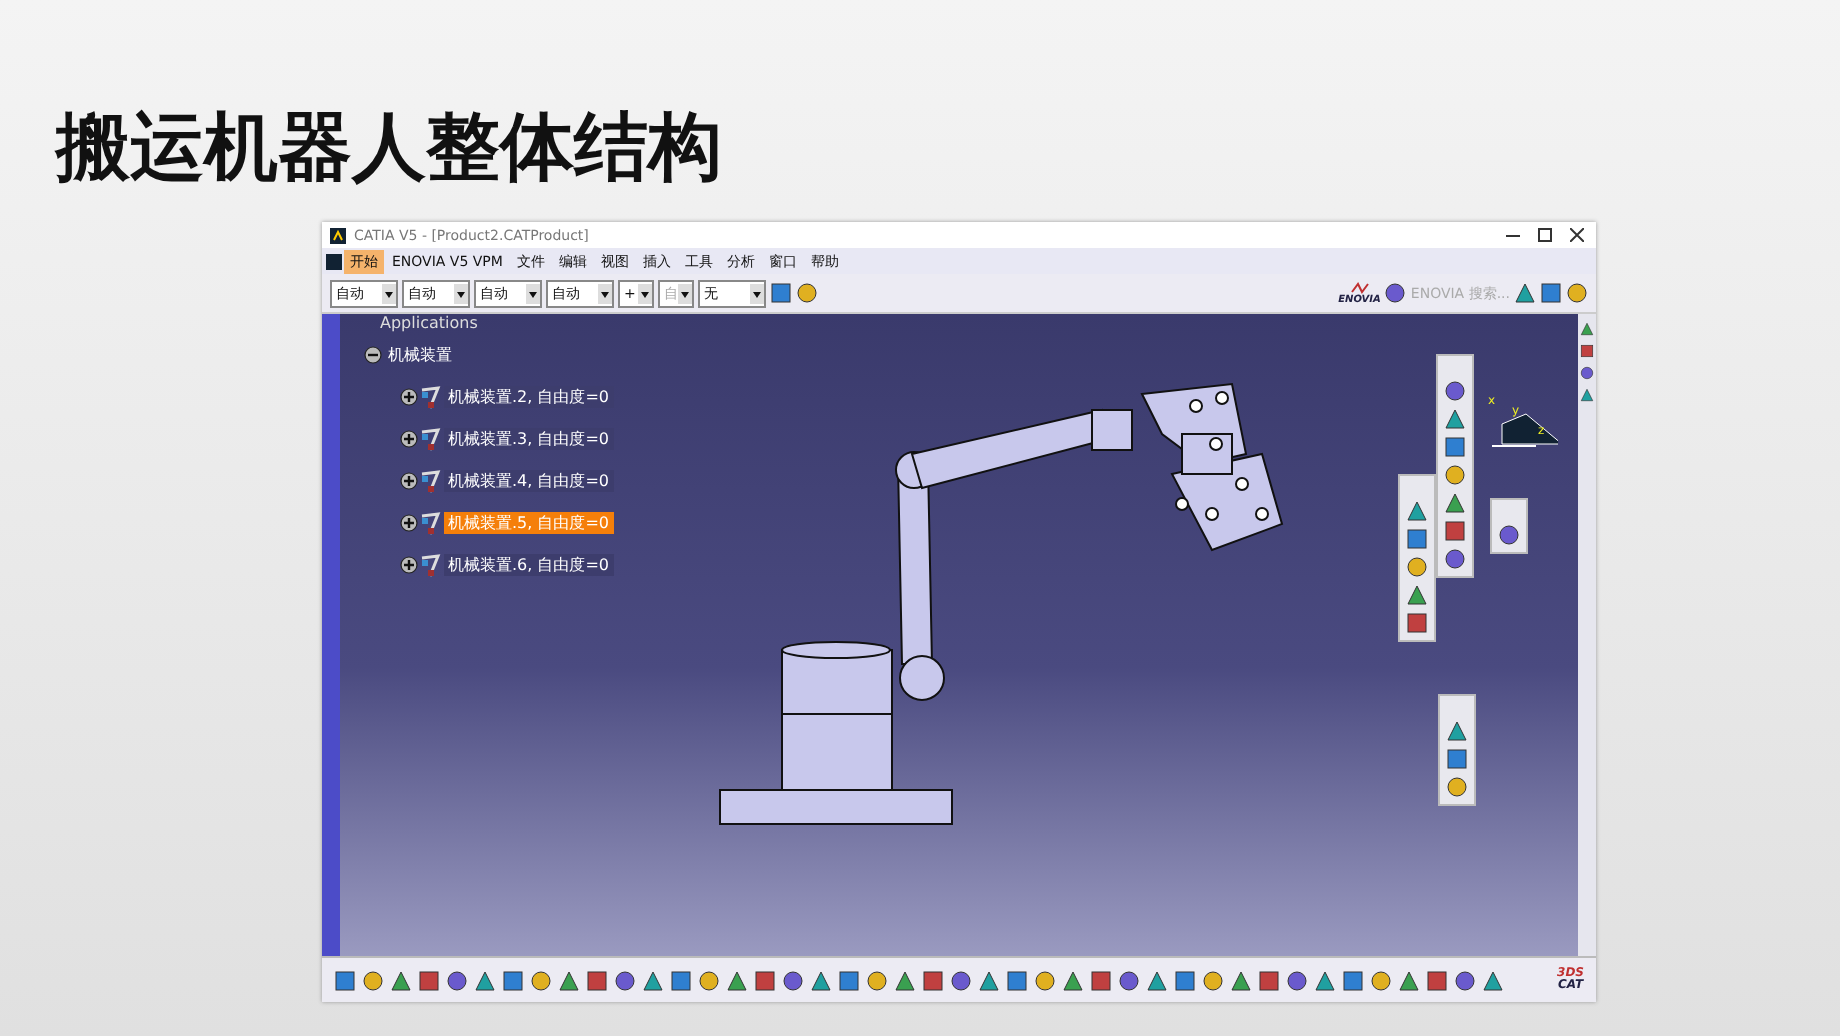 This screenshot has width=1840, height=1036. What do you see at coordinates (529, 565) in the screenshot?
I see `tree-node: 机械装置.6, 自由度=0` at bounding box center [529, 565].